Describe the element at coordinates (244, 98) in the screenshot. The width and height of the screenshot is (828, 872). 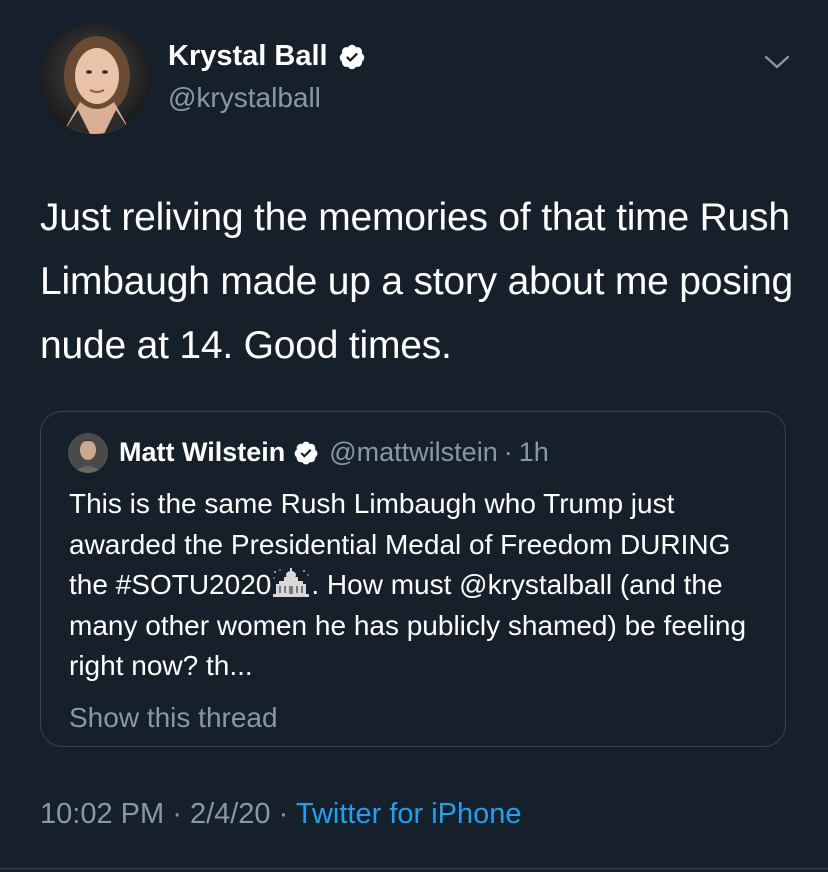
I see `author-handle: @krystalball` at that location.